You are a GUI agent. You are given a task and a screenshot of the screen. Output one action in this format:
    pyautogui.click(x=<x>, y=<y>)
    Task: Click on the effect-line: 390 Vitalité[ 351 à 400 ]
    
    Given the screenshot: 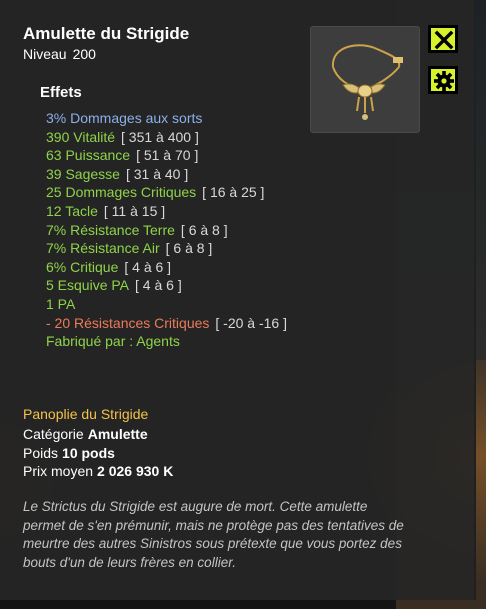 What is the action you would take?
    pyautogui.click(x=122, y=136)
    